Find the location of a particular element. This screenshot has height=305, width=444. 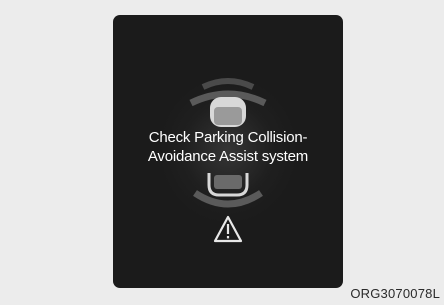

car-rear-window is located at coordinates (228, 182).